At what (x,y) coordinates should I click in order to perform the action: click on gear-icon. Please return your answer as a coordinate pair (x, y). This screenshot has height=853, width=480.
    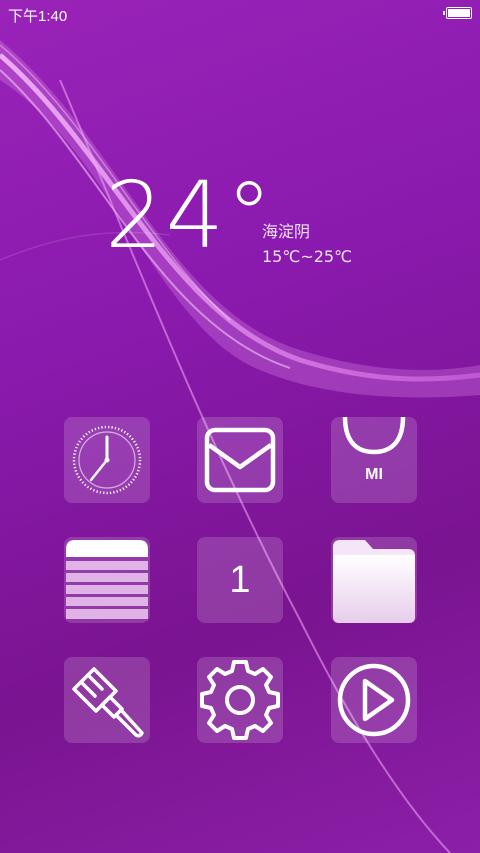
    Looking at the image, I should click on (240, 700).